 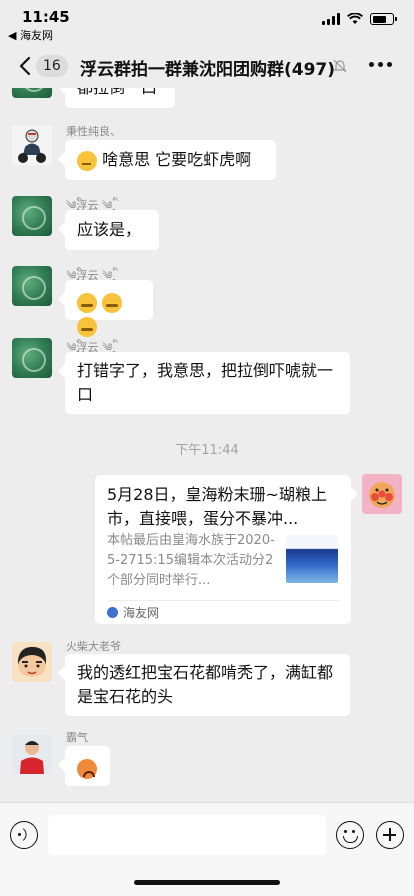 I want to click on anpanman-icon, so click(x=382, y=494).